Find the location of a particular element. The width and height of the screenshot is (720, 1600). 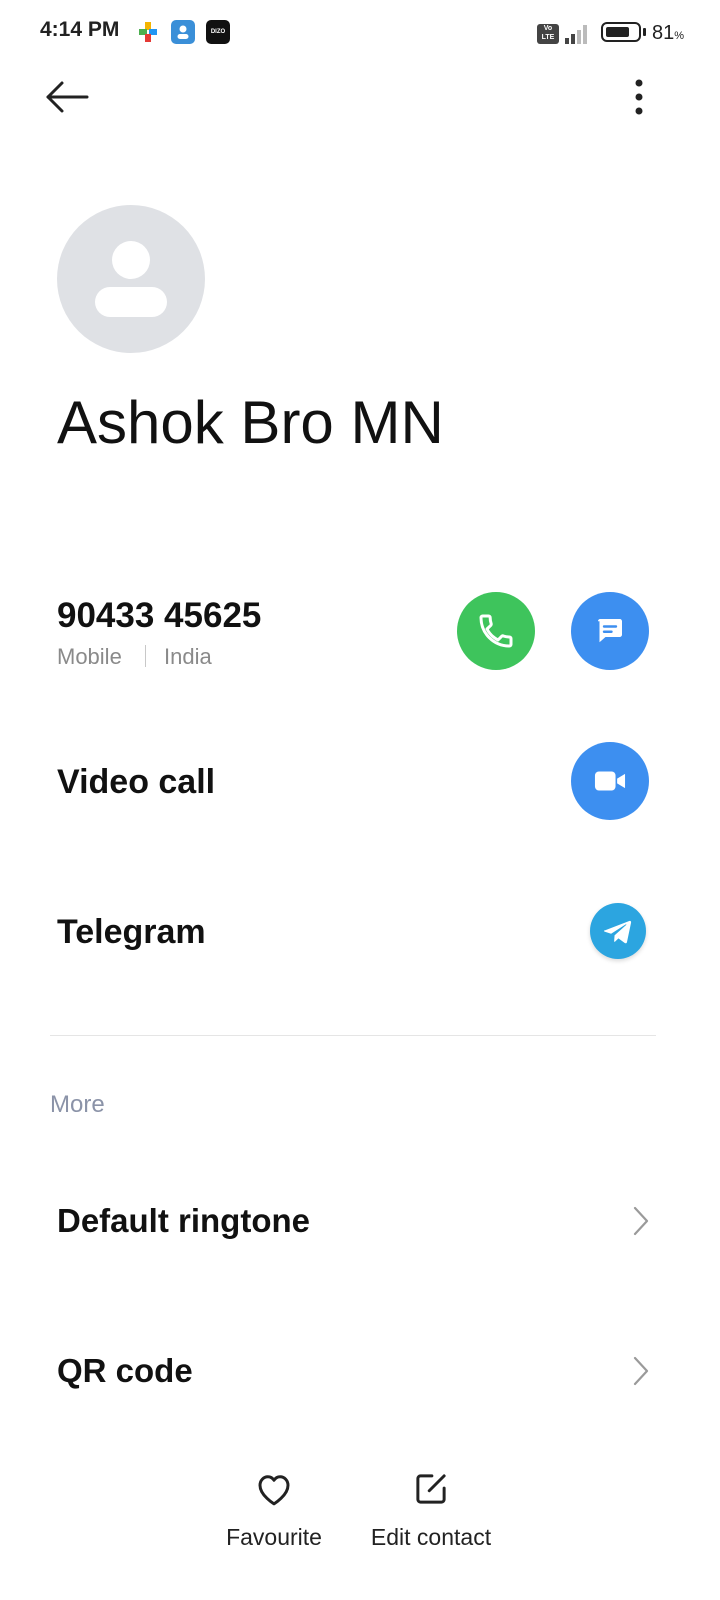

edit-square-icon is located at coordinates (431, 1489).